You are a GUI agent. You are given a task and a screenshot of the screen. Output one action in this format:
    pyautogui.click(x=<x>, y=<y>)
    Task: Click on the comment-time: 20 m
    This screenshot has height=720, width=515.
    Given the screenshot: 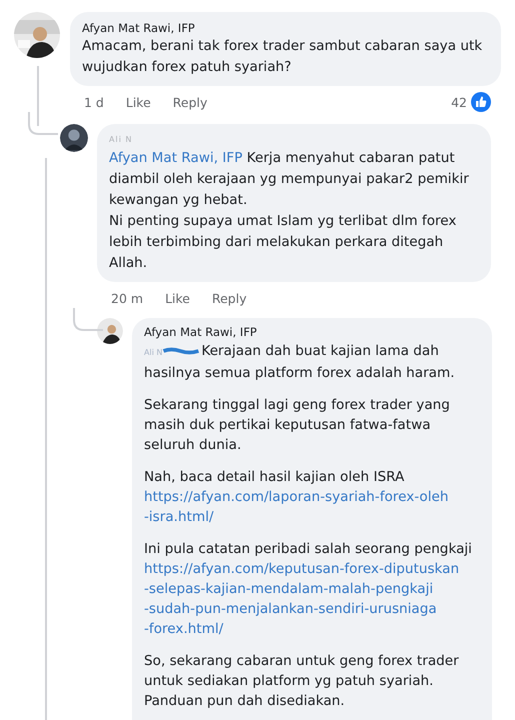 What is the action you would take?
    pyautogui.click(x=127, y=298)
    